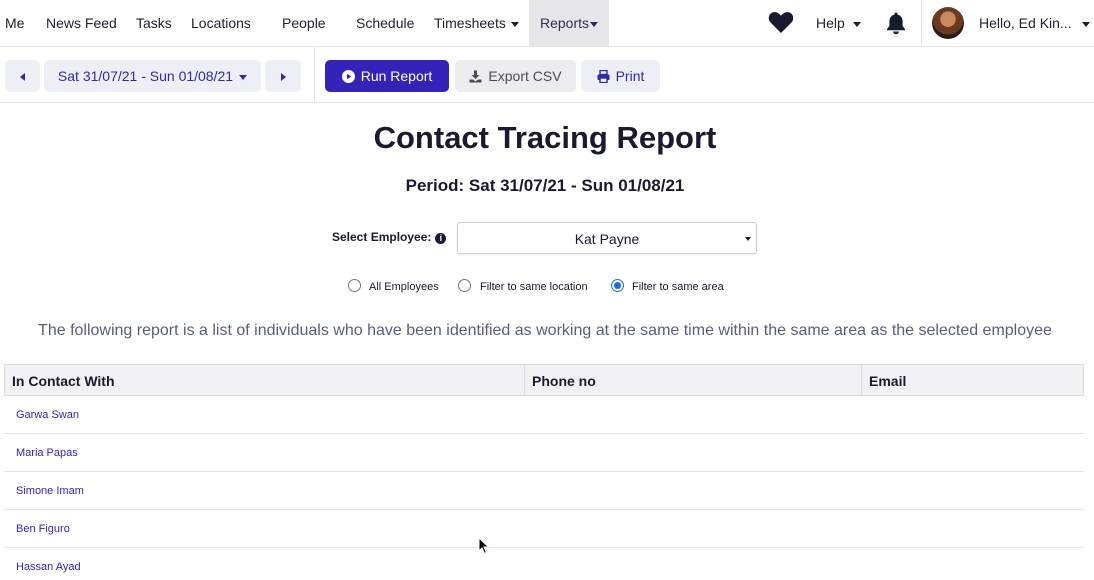 The image size is (1094, 580). What do you see at coordinates (678, 287) in the screenshot?
I see `radio-same-area-label: Filter to same area` at bounding box center [678, 287].